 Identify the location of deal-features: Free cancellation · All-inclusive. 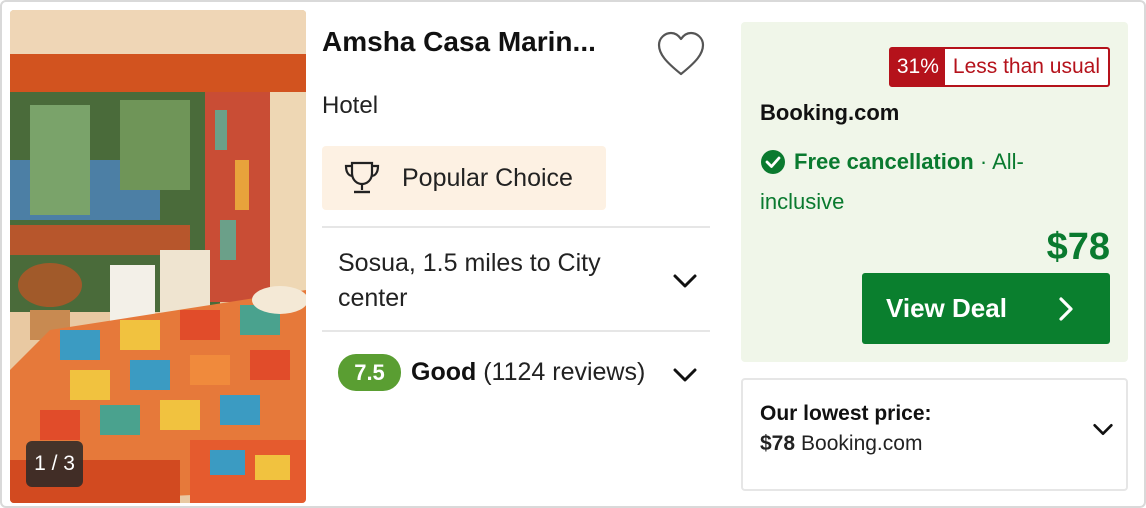
(920, 182).